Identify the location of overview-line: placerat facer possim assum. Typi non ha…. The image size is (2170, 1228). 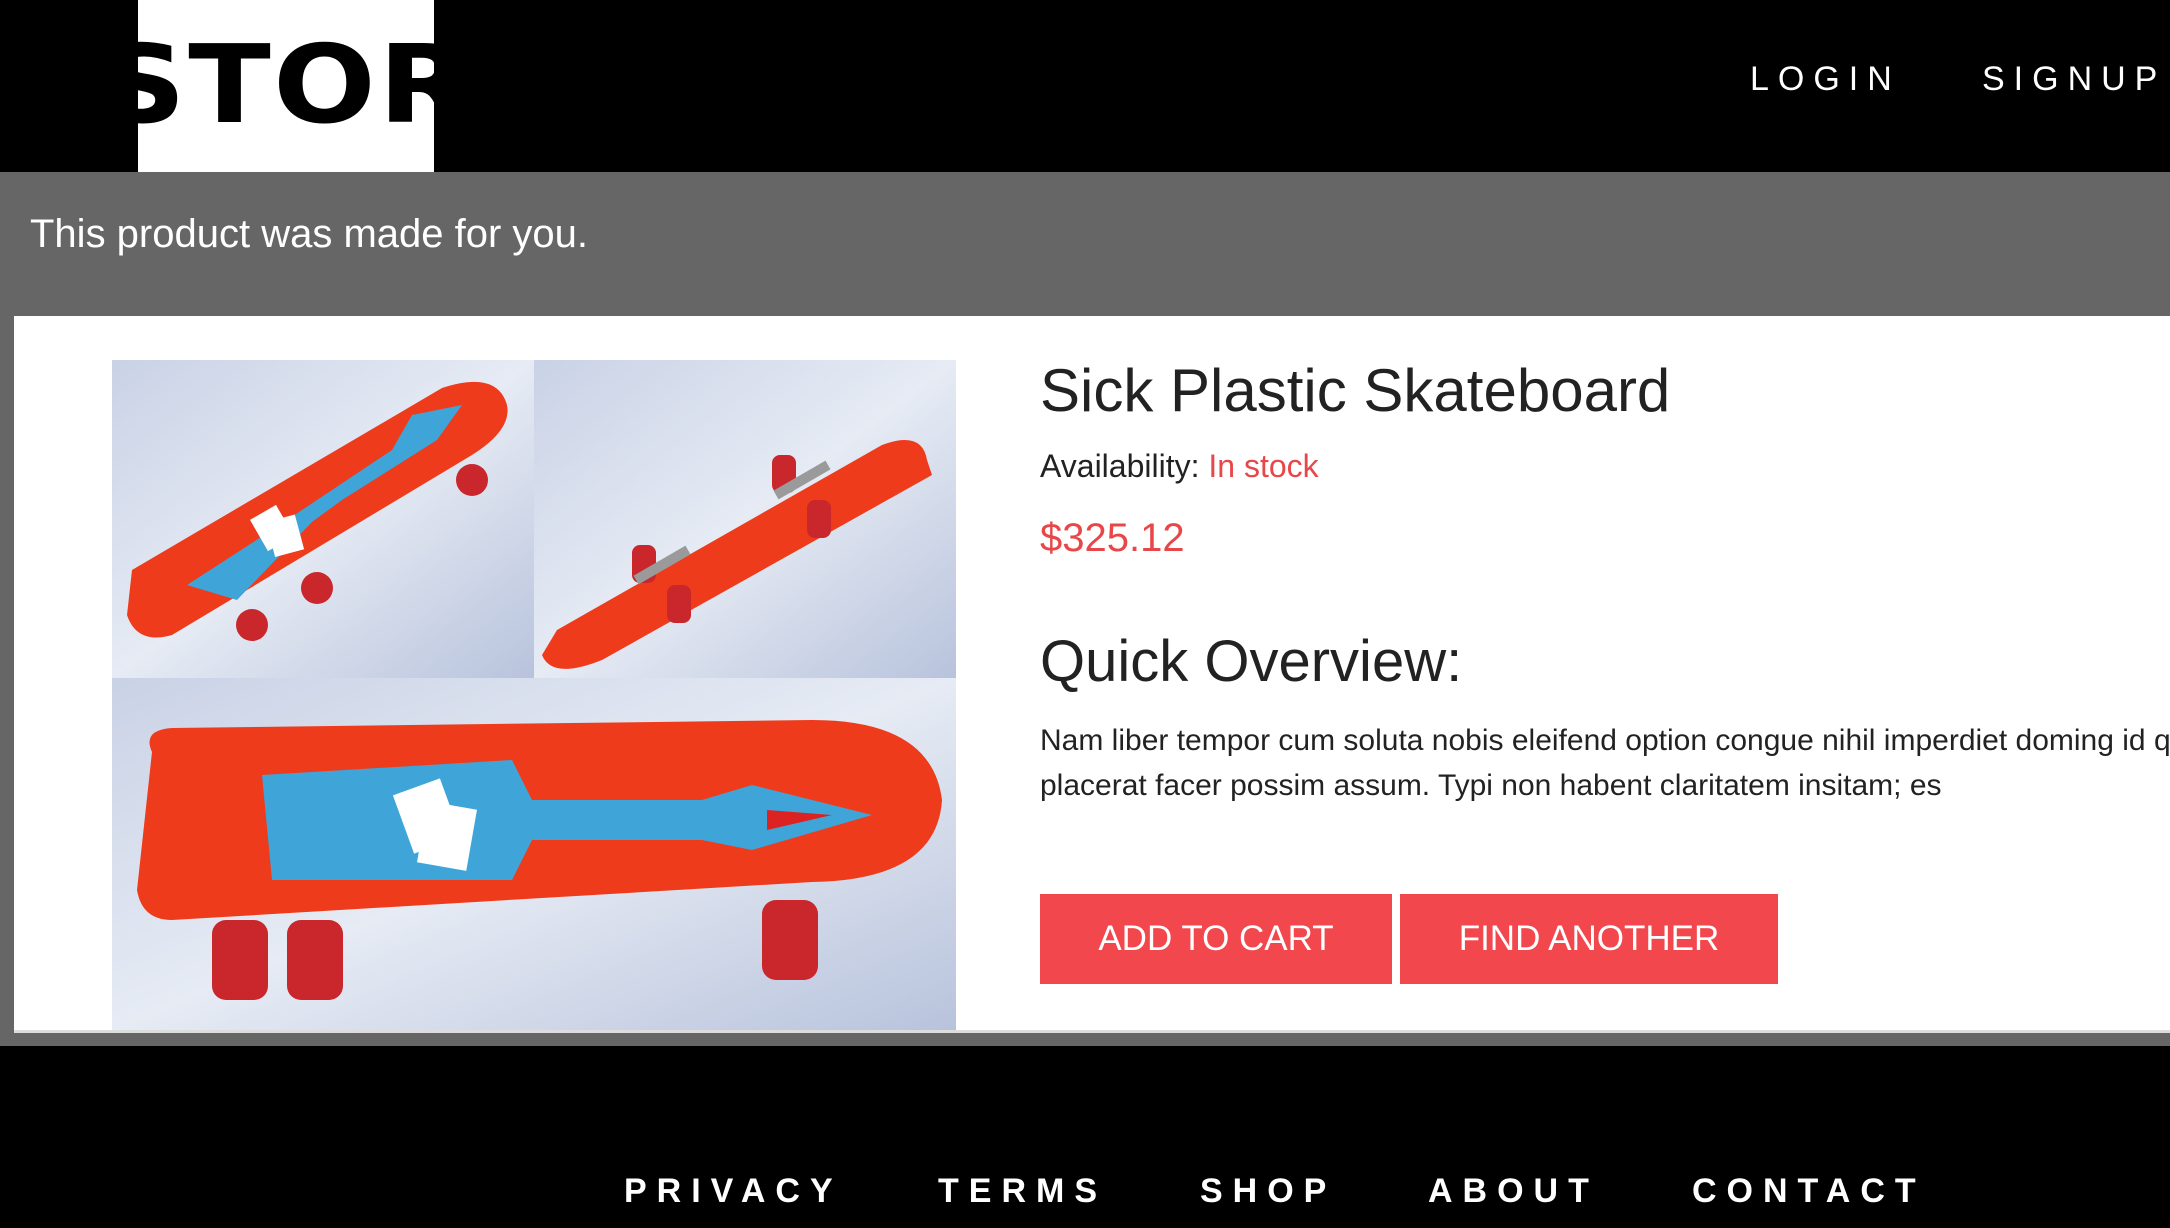
(1491, 785).